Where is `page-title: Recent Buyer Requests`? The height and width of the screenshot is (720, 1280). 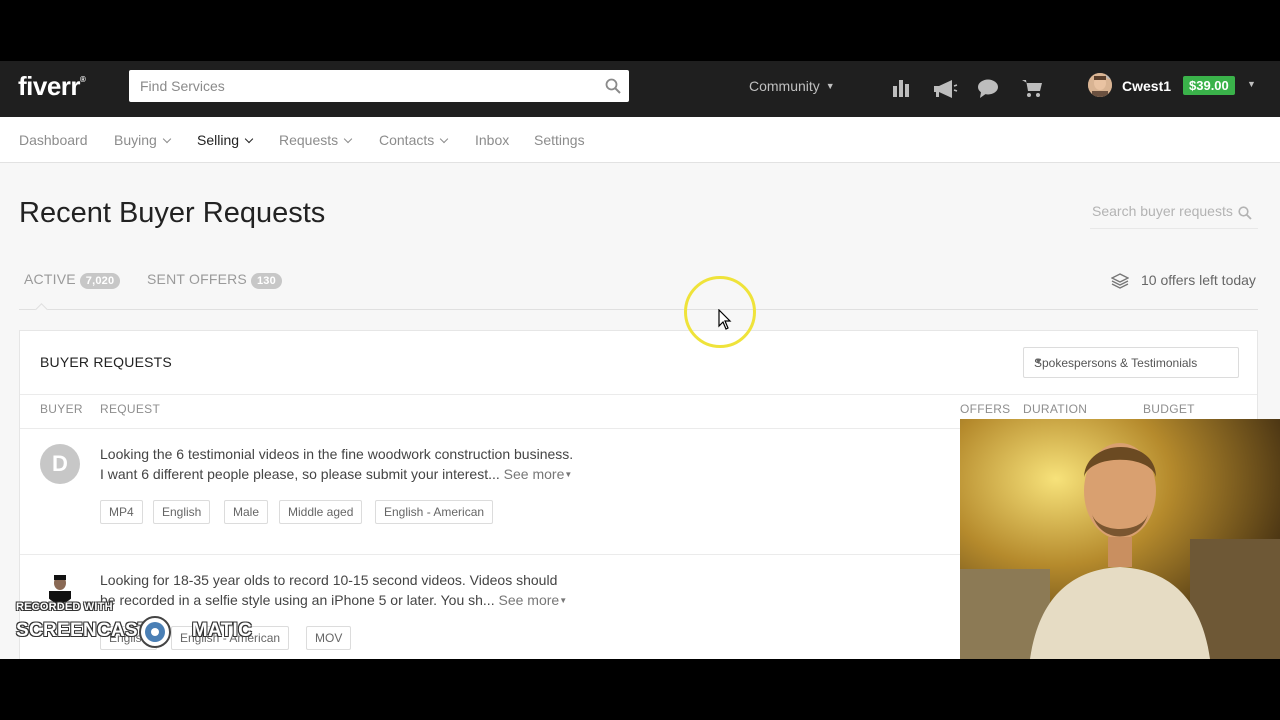 page-title: Recent Buyer Requests is located at coordinates (172, 213).